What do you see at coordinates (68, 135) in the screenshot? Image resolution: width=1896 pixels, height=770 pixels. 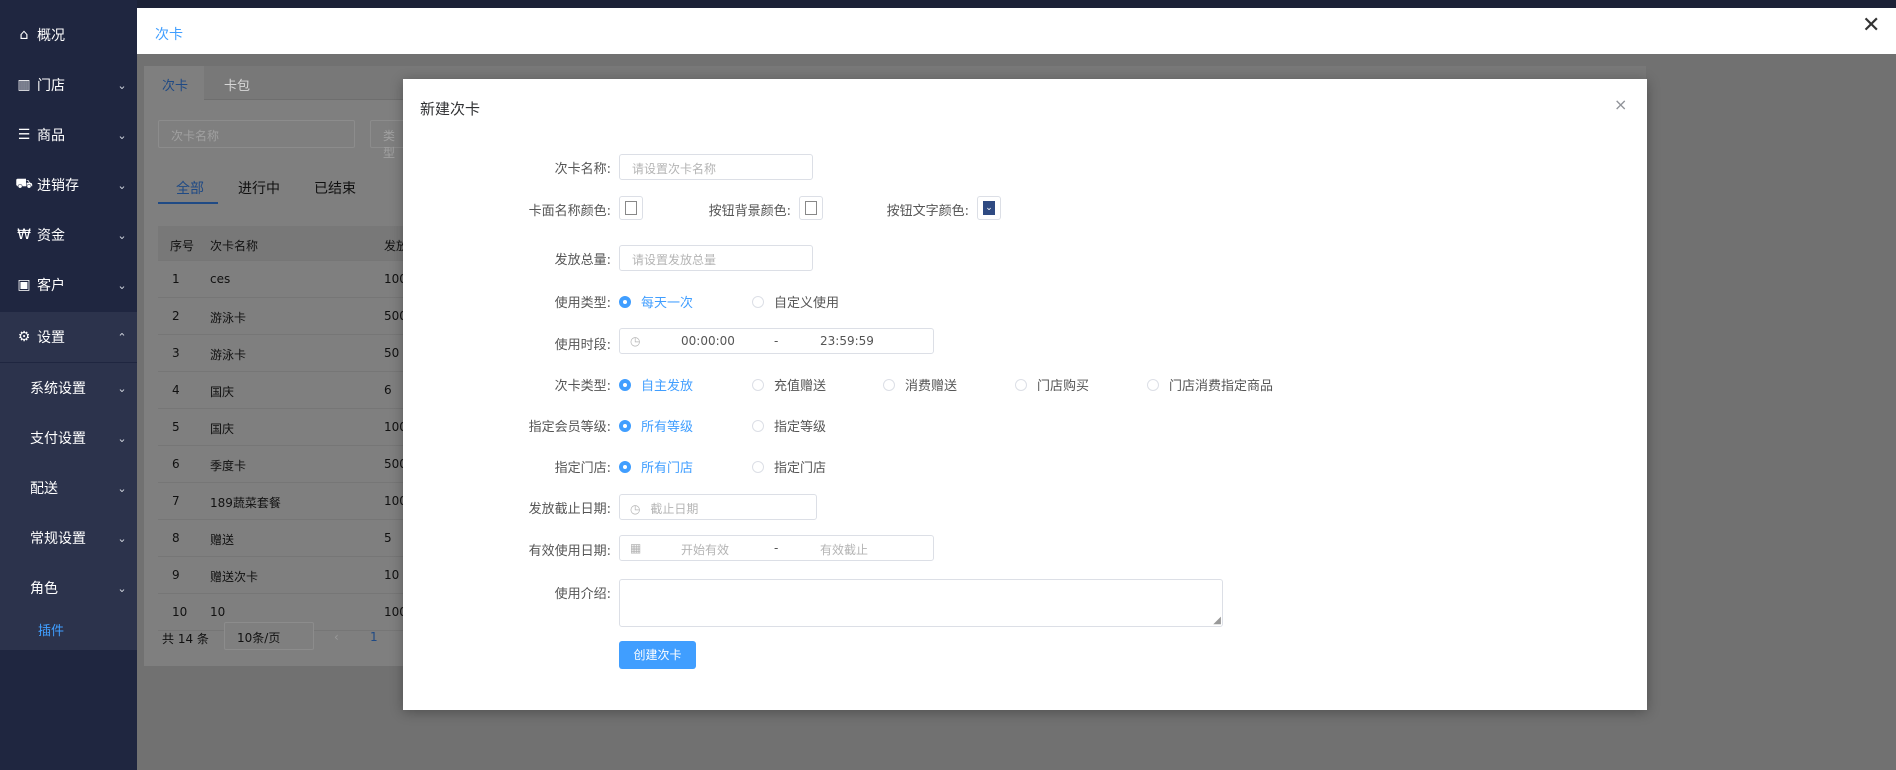 I see `sidebar-item-goods: ☰ 商品 ⌄` at bounding box center [68, 135].